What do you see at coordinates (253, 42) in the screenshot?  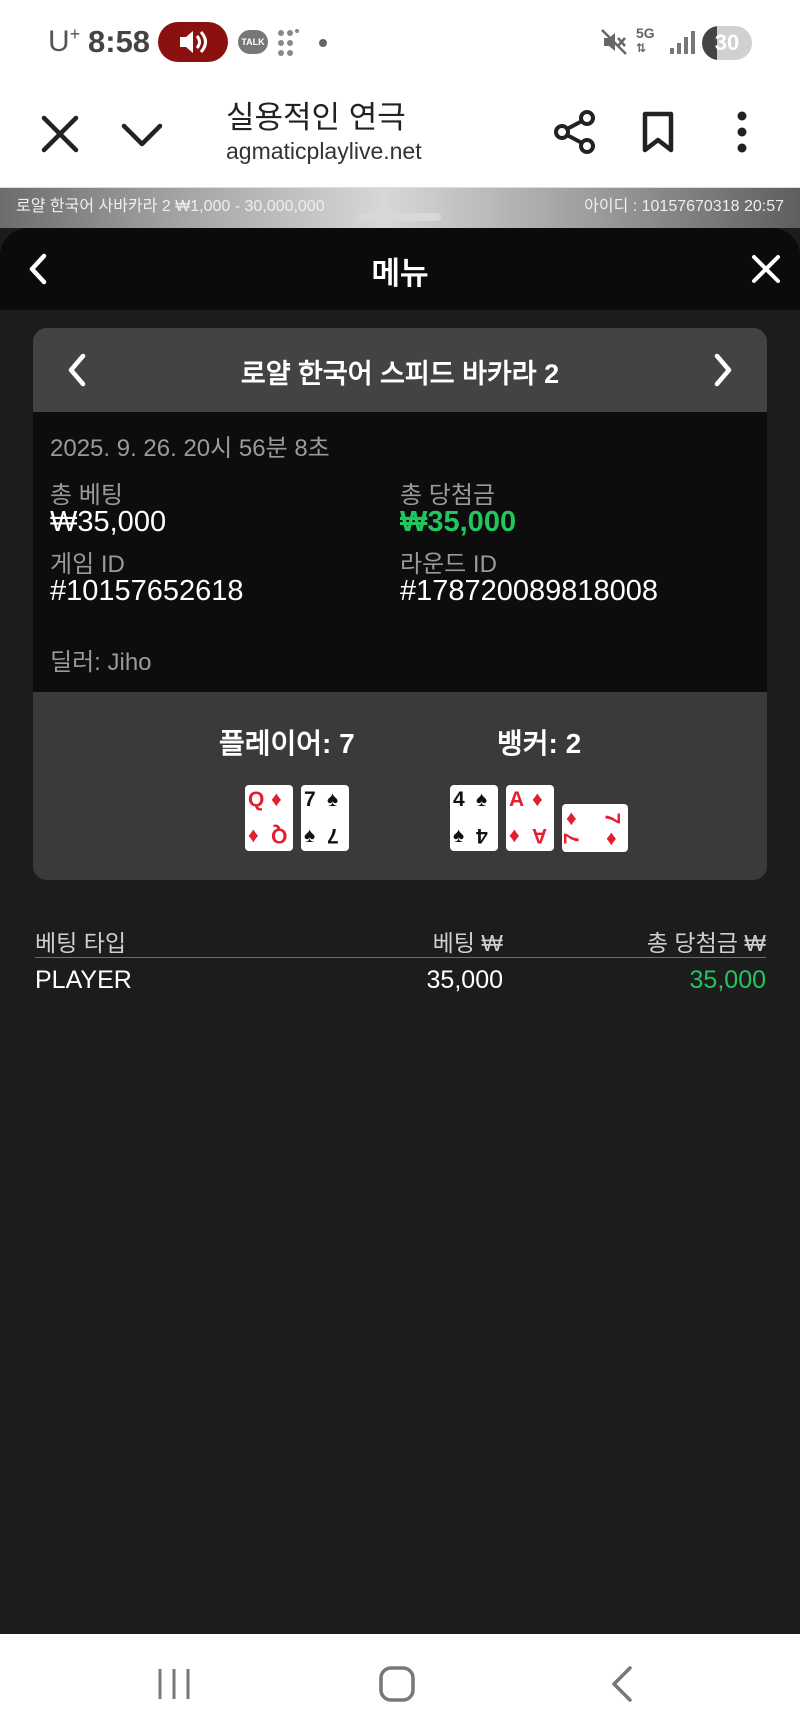 I see `kakaotalk-icon: TALK` at bounding box center [253, 42].